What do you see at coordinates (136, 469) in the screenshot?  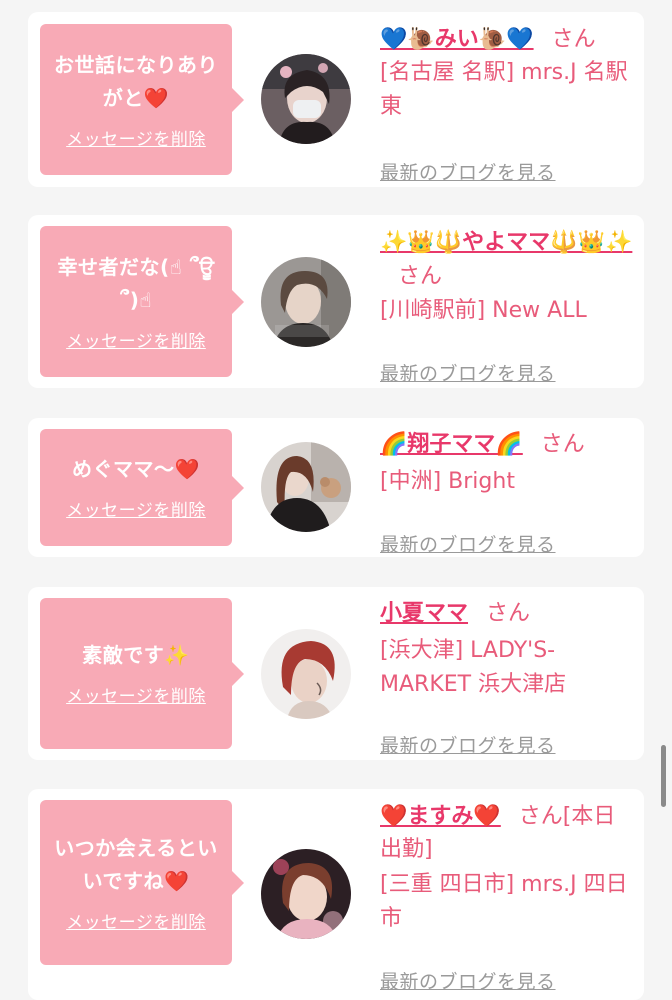 I see `message-text: めぐママ〜❤️` at bounding box center [136, 469].